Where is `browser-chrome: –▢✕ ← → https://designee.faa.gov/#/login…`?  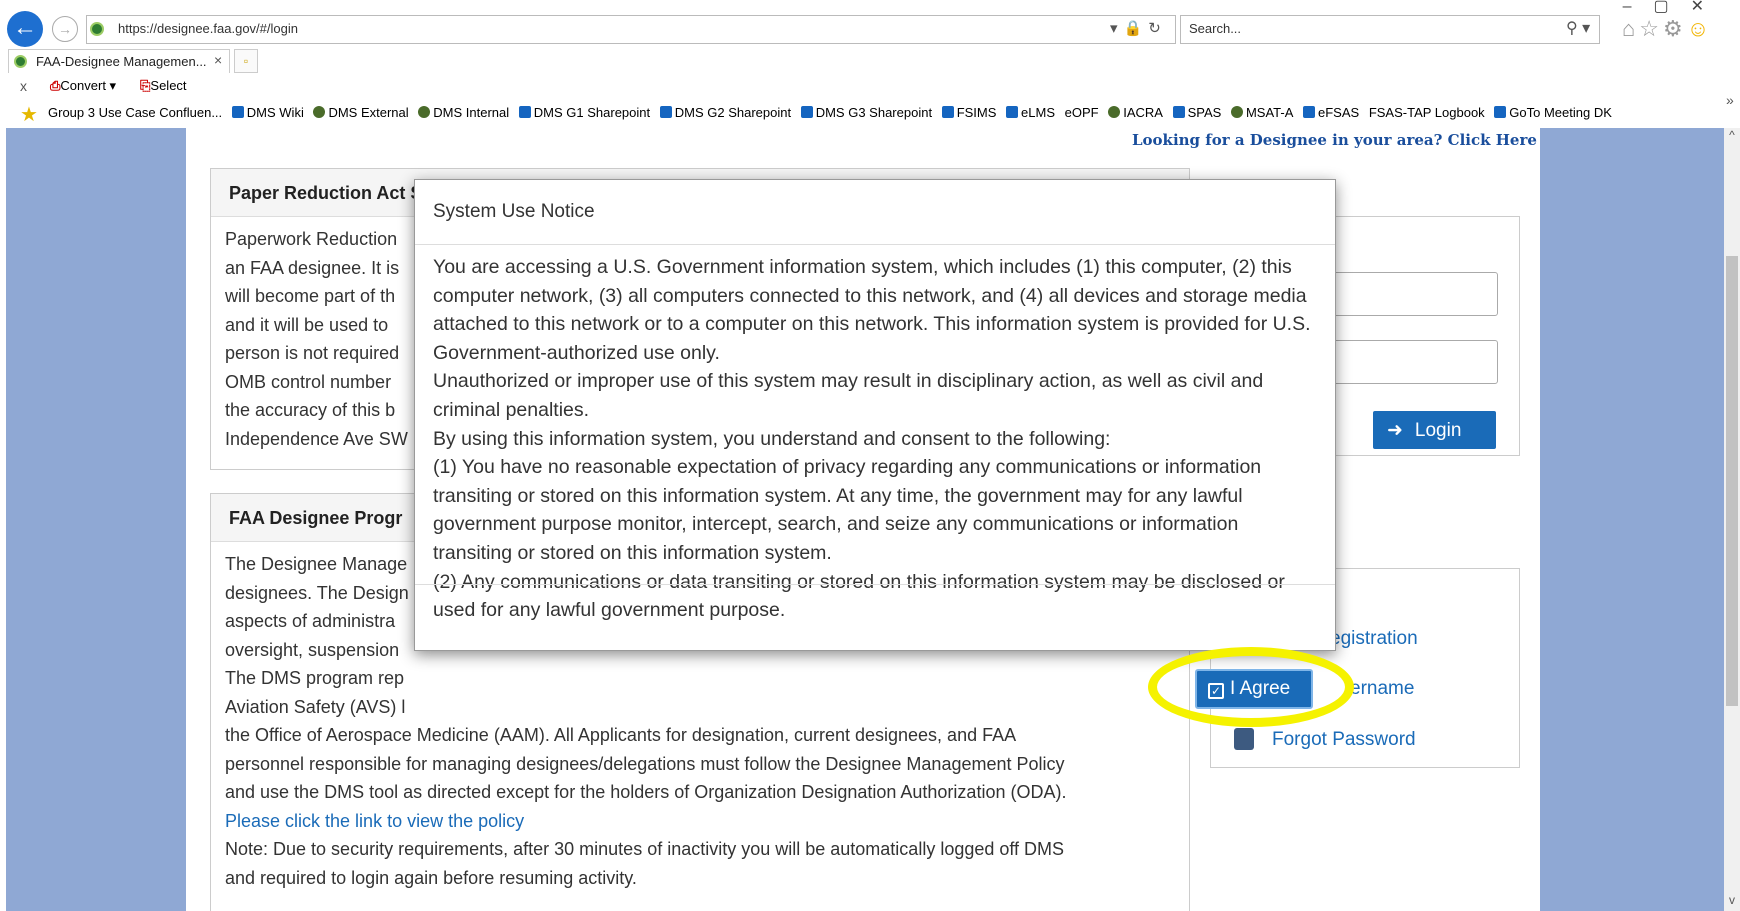
browser-chrome: –▢✕ ← → https://designee.faa.gov/#/login… is located at coordinates (870, 64).